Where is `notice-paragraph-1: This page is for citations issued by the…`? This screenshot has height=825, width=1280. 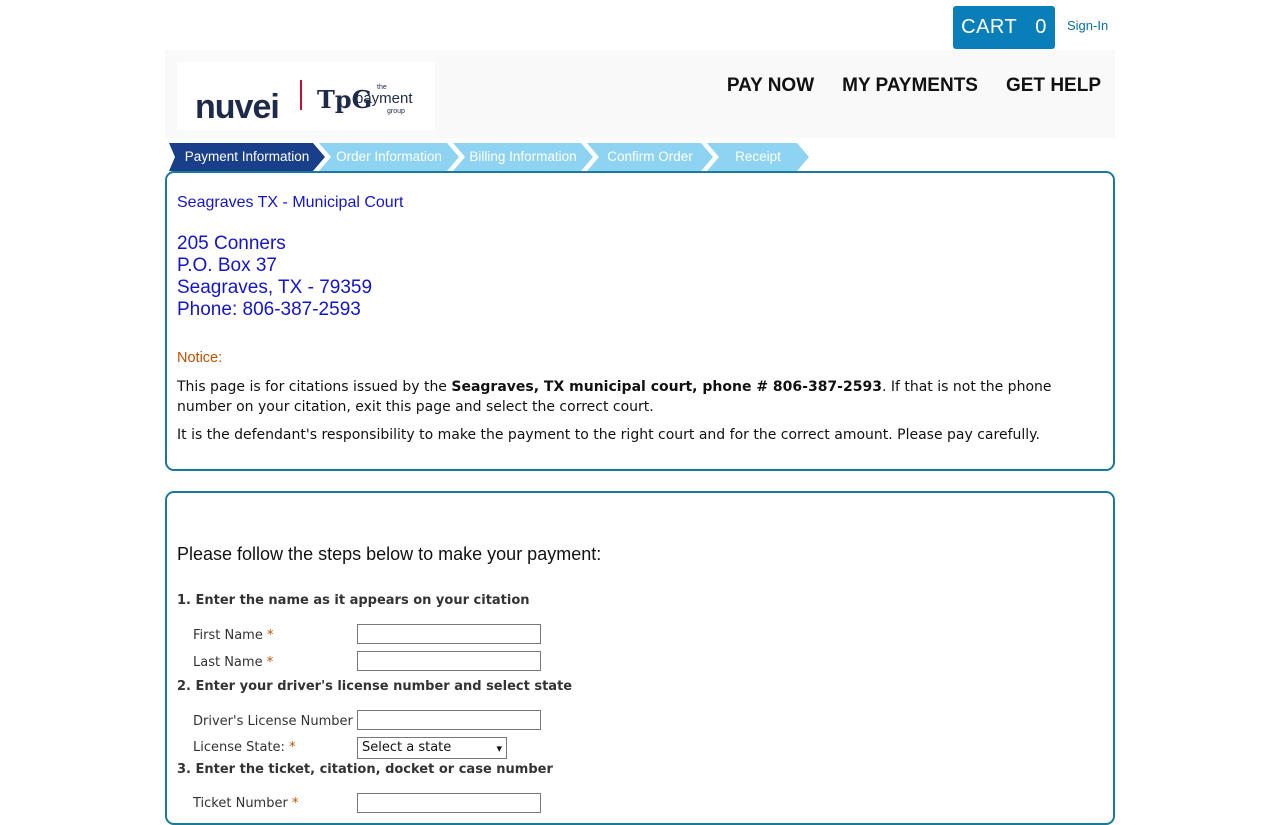
notice-paragraph-1: This page is for citations issued by the… is located at coordinates (614, 397).